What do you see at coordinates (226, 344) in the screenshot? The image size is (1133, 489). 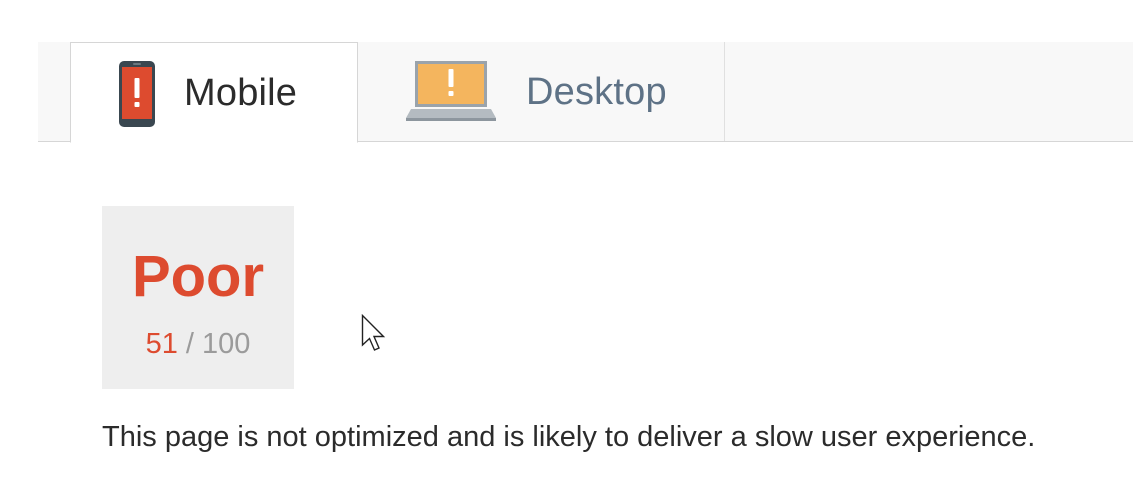 I see `score-max: 100` at bounding box center [226, 344].